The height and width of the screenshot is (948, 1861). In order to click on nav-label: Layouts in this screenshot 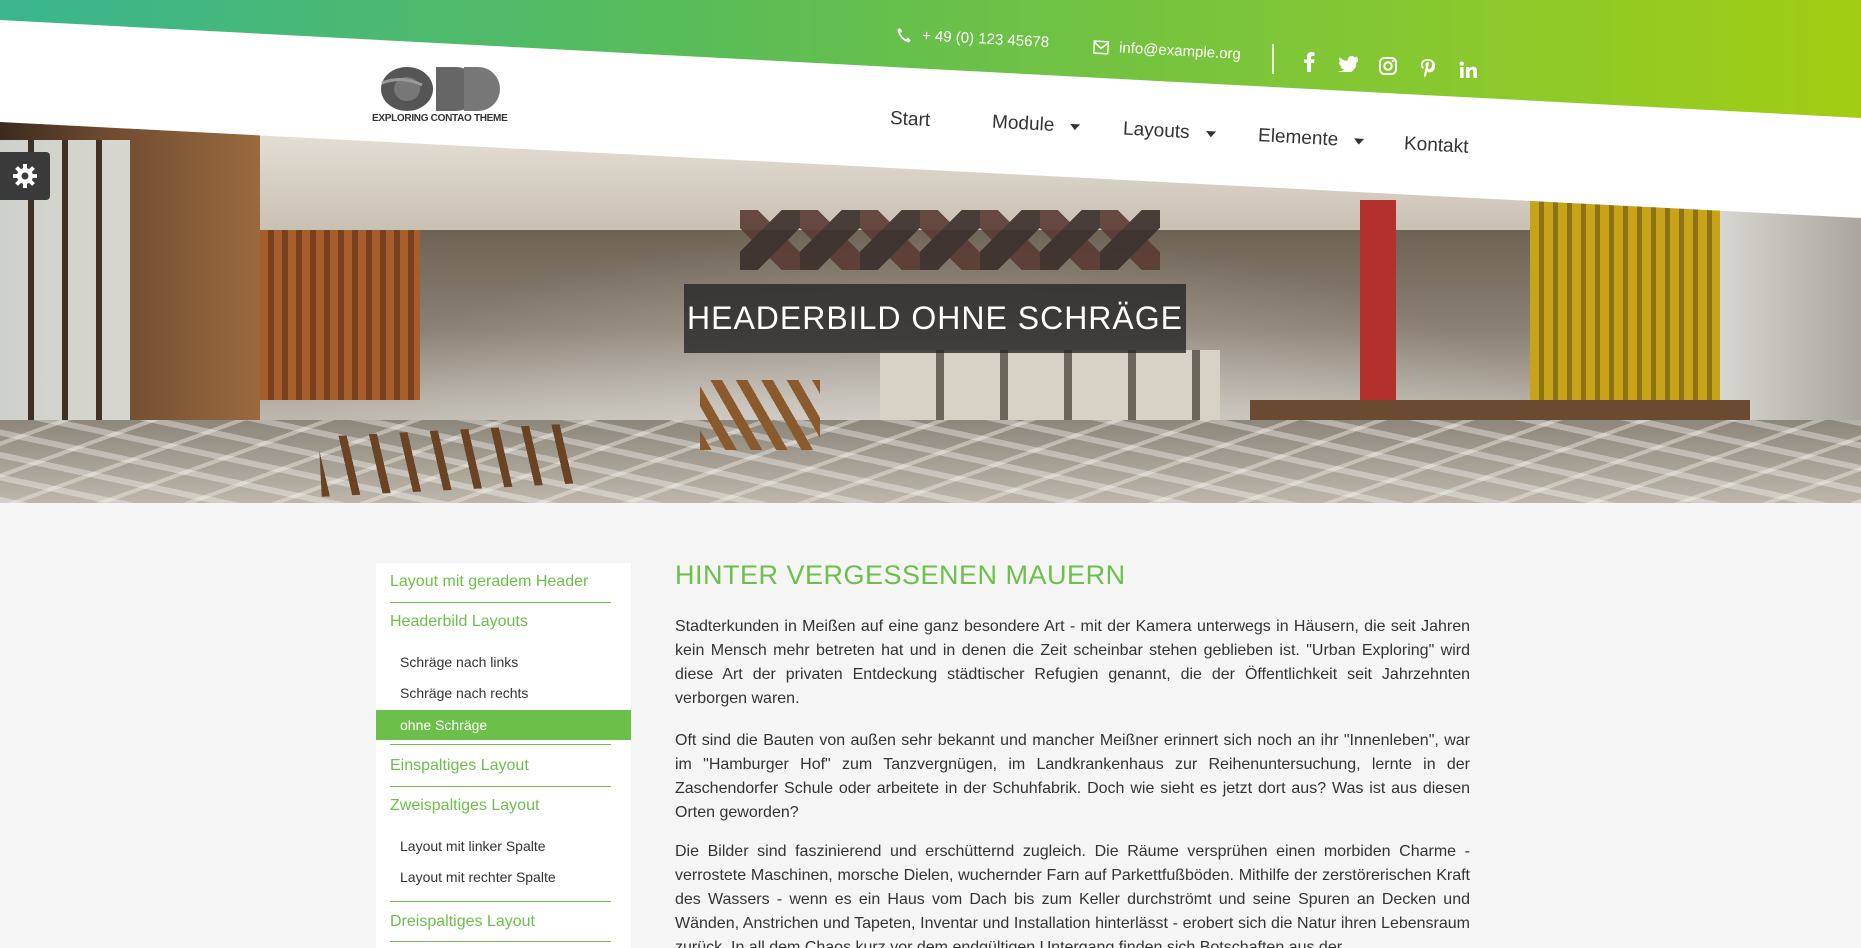, I will do `click(1156, 131)`.